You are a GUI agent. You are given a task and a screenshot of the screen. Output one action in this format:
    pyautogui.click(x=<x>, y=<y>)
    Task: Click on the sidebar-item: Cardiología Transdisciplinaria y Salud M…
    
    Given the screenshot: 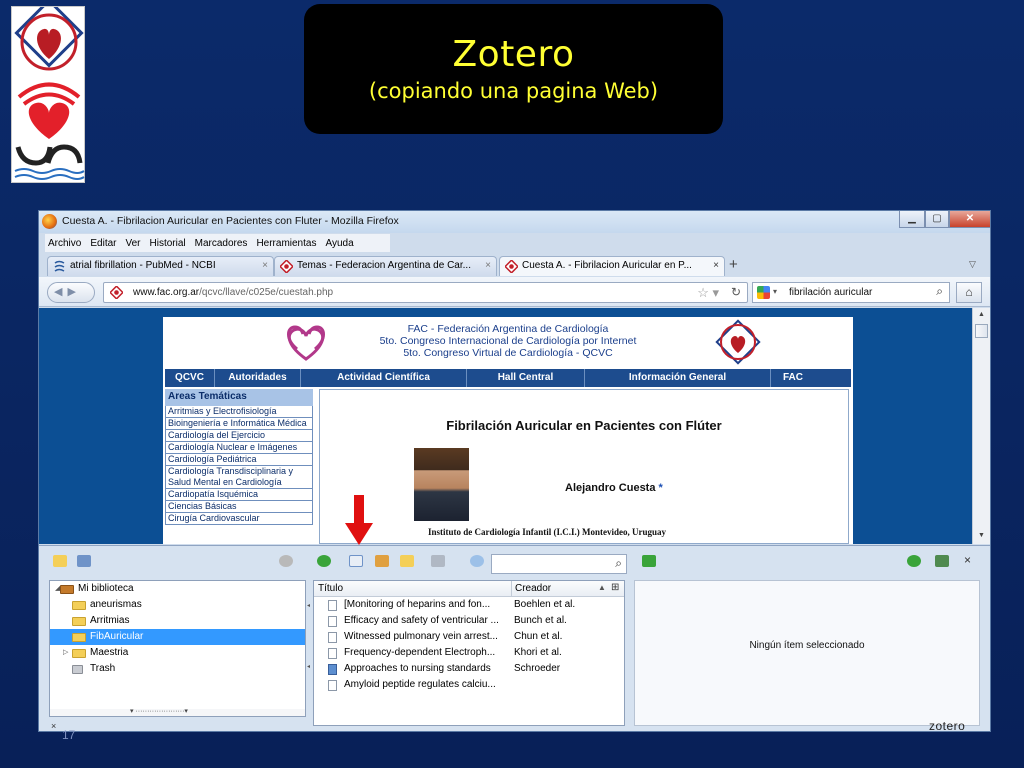 What is the action you would take?
    pyautogui.click(x=239, y=477)
    